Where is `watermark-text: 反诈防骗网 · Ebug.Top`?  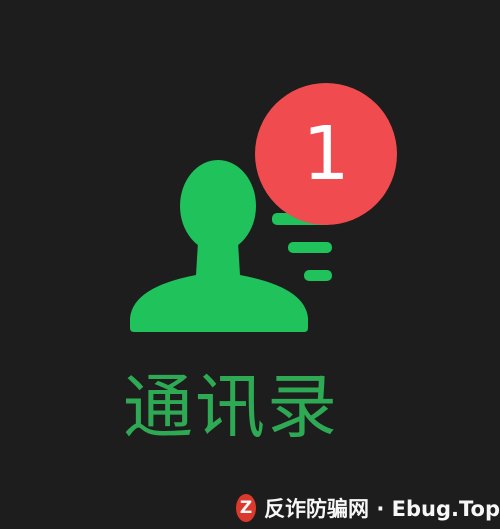 watermark-text: 反诈防骗网 · Ebug.Top is located at coordinates (382, 509).